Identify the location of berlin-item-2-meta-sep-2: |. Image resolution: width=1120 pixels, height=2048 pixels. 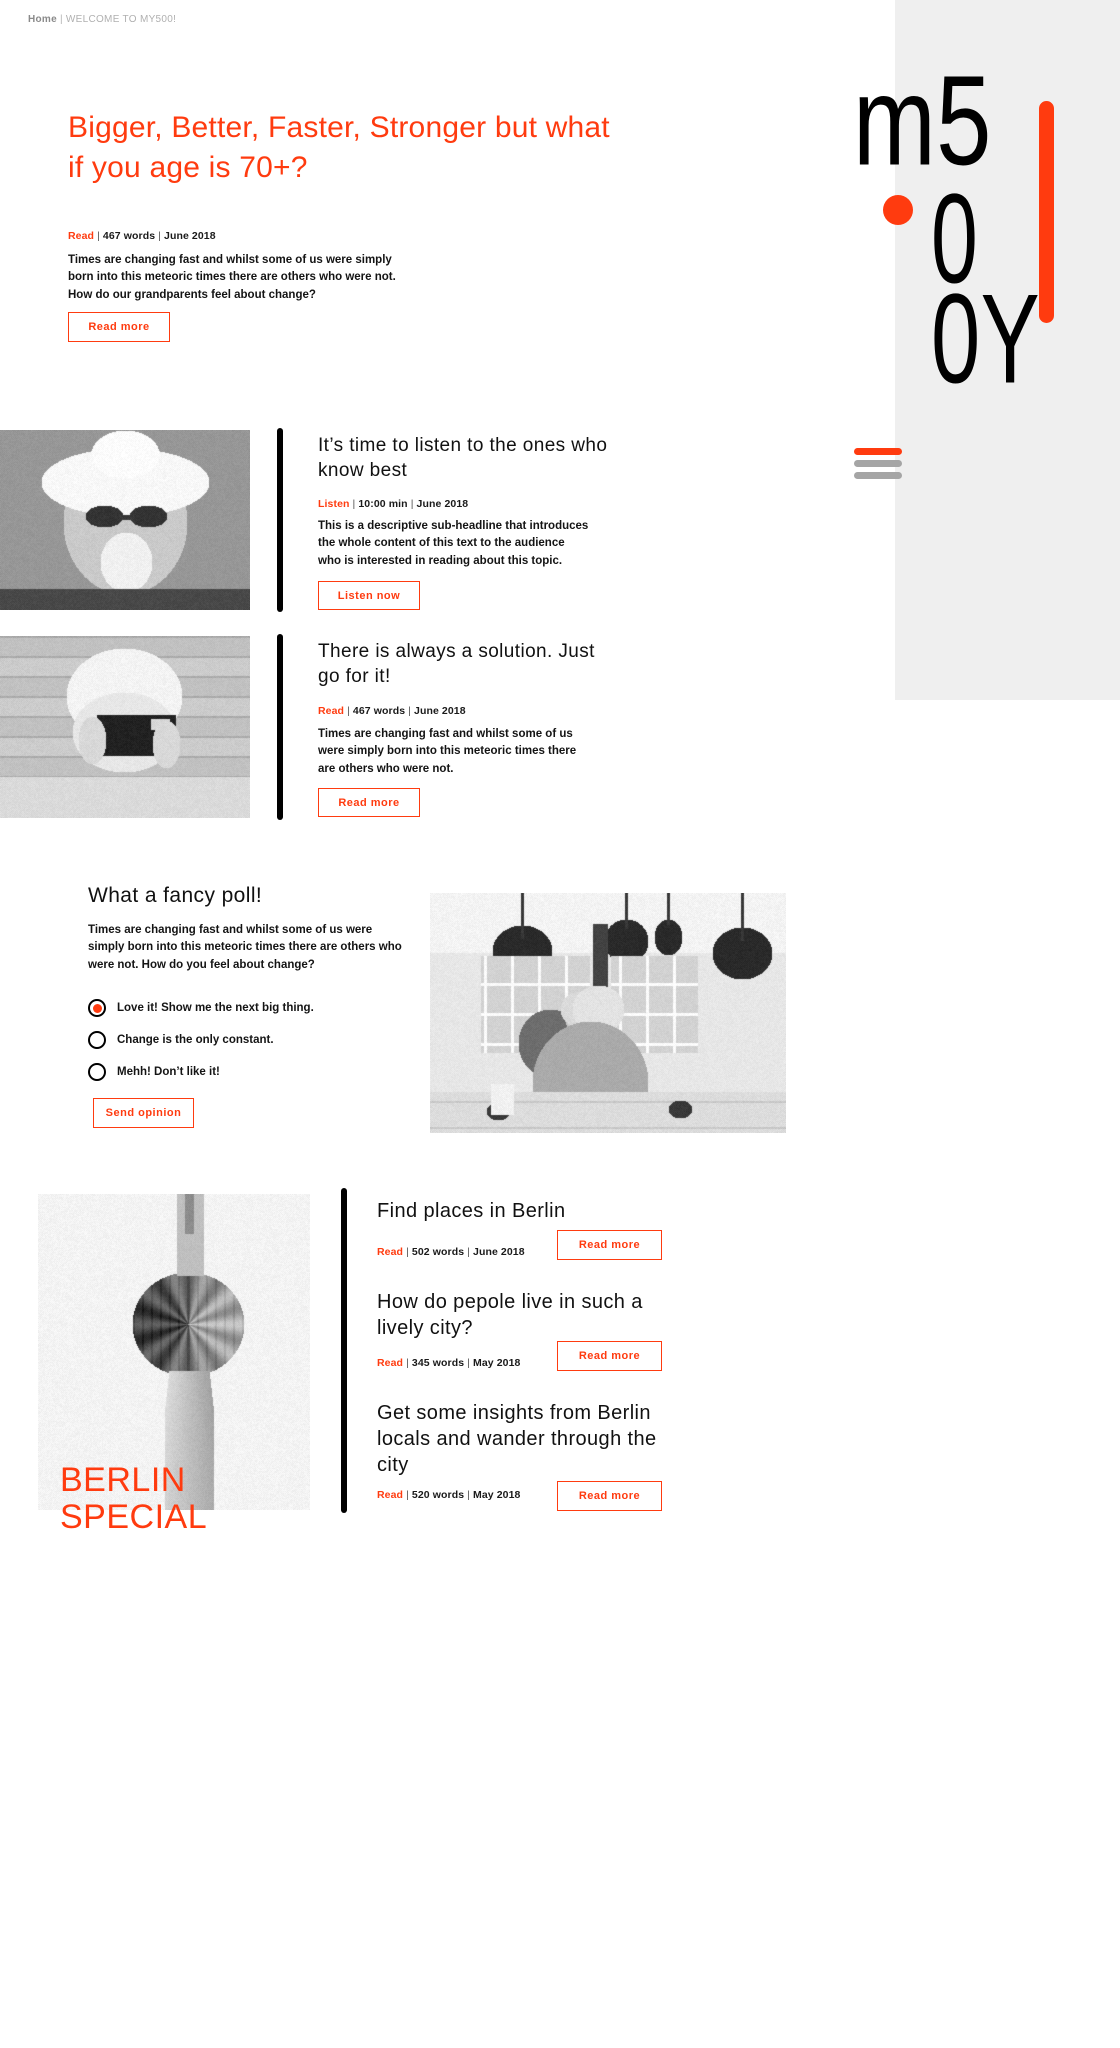
(468, 1363).